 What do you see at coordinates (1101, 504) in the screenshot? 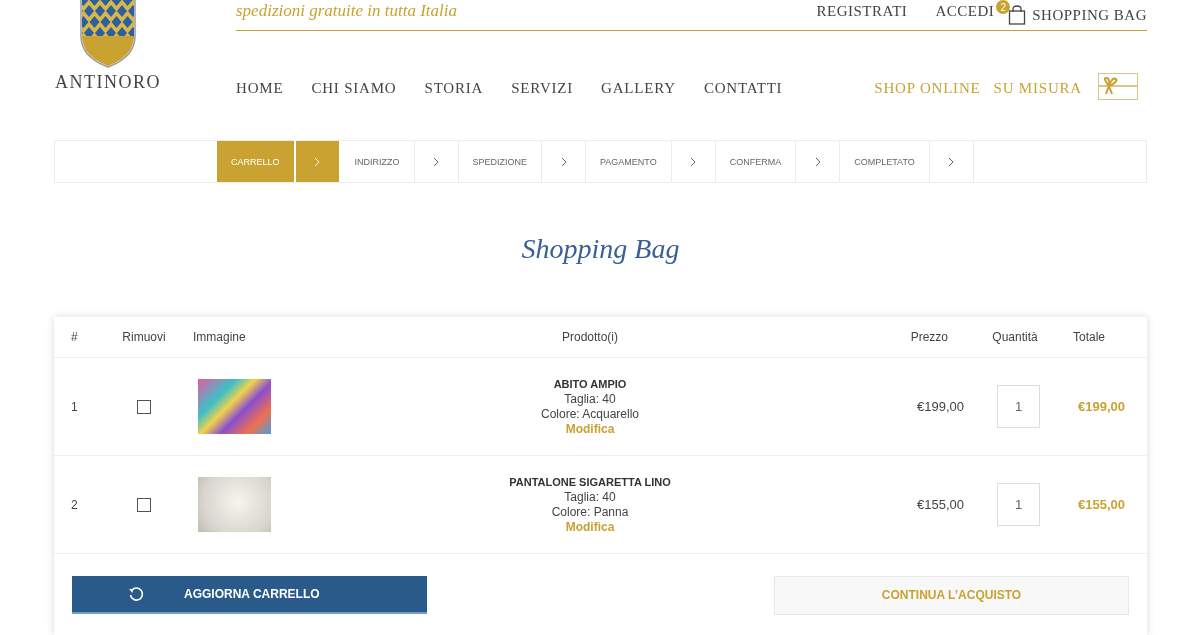
I see `total-cell-text: €155,00` at bounding box center [1101, 504].